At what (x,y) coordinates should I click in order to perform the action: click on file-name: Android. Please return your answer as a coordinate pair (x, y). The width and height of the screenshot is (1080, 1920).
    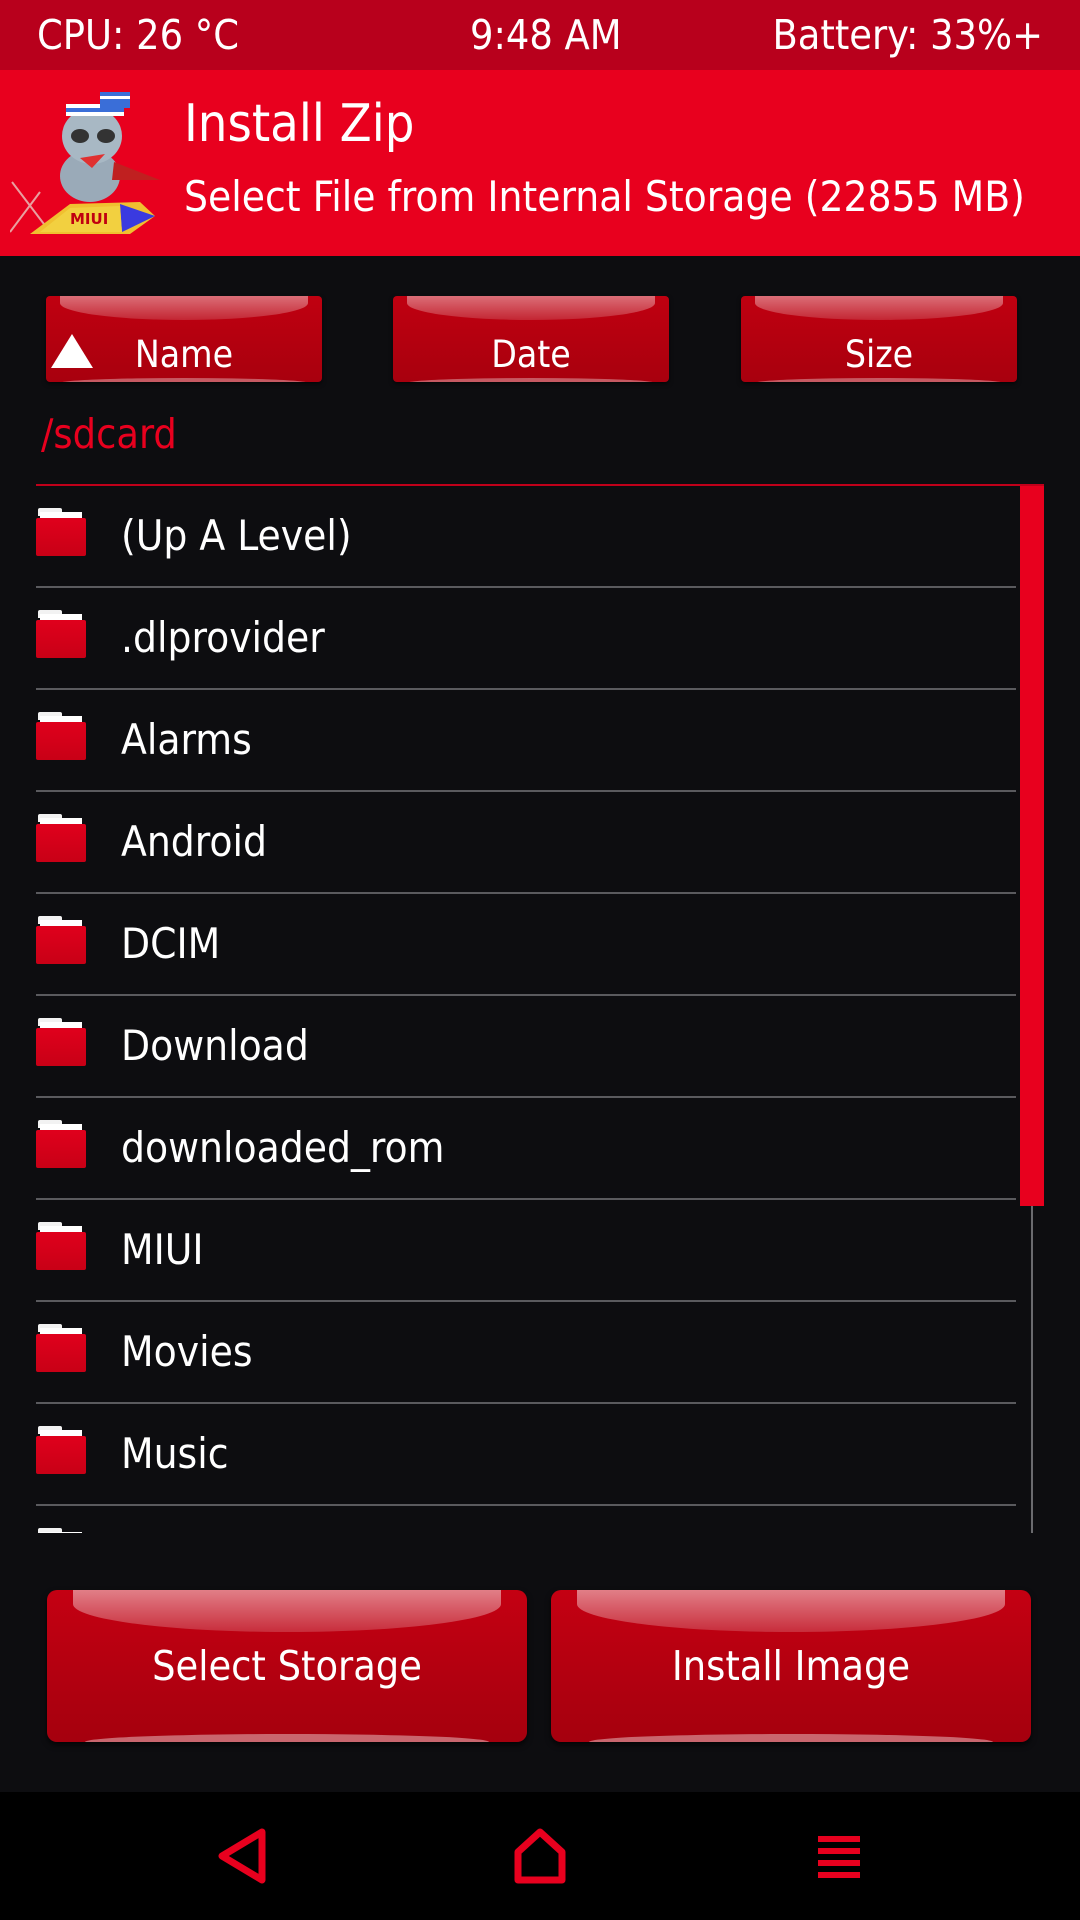
    Looking at the image, I should click on (194, 841).